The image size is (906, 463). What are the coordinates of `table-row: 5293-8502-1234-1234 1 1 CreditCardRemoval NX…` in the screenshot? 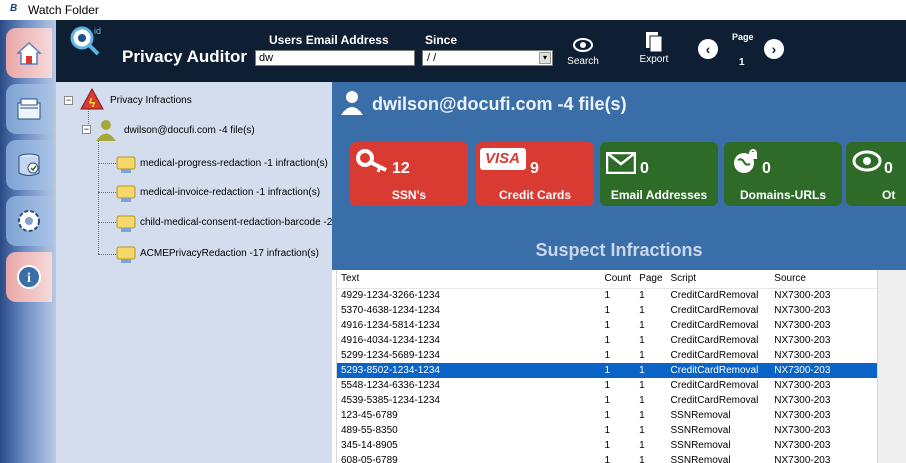 It's located at (607, 370).